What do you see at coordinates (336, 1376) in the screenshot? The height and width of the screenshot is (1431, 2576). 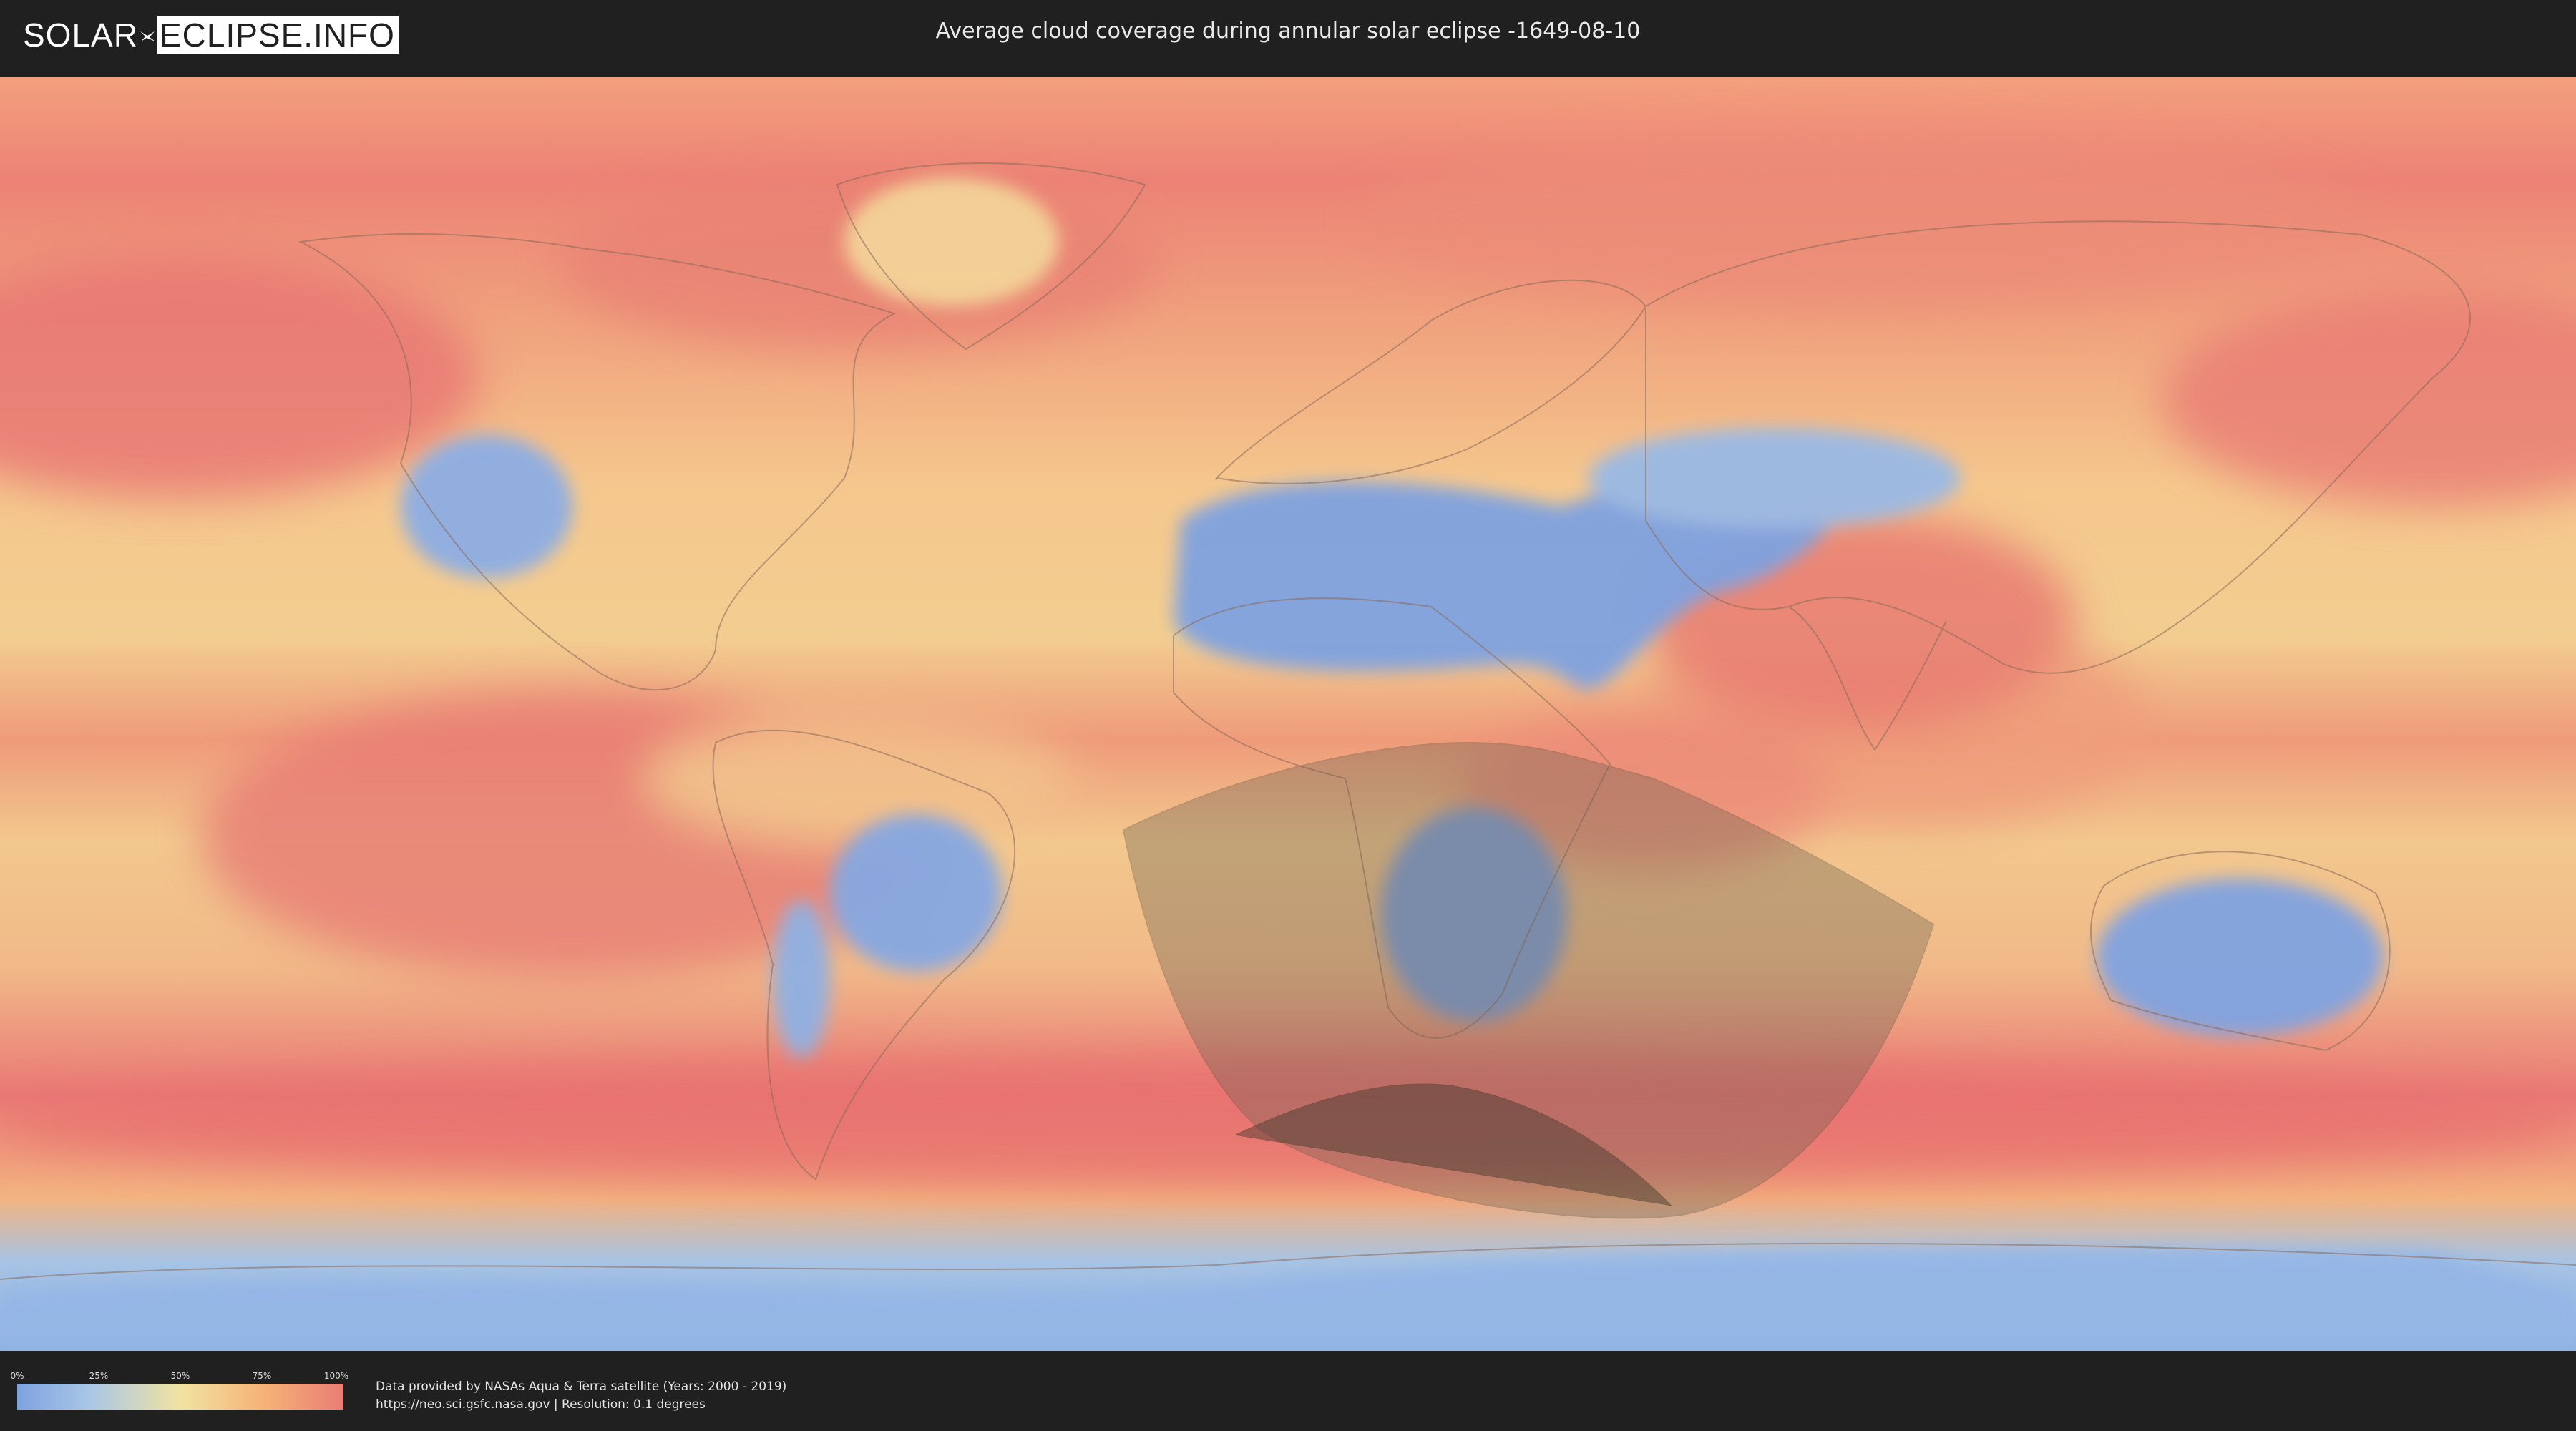 I see `legend-tick-100: 100%` at bounding box center [336, 1376].